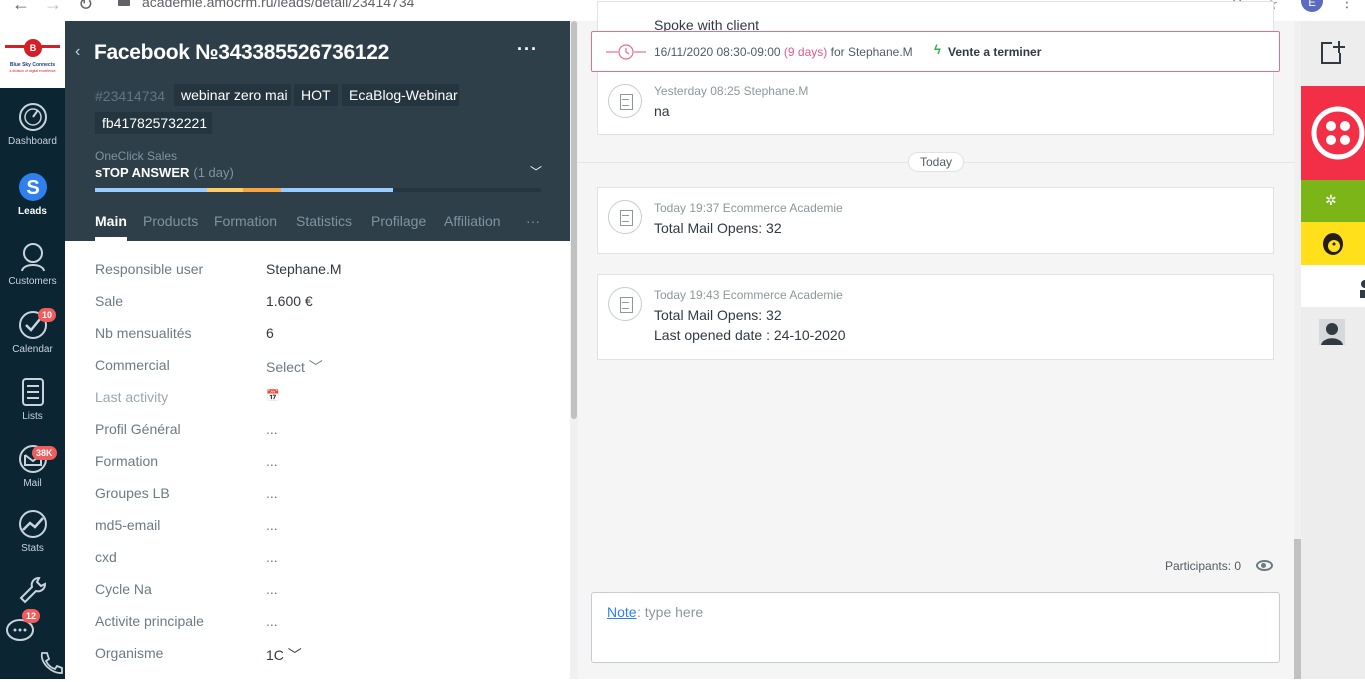  What do you see at coordinates (32, 188) in the screenshot?
I see `svg-text: S` at bounding box center [32, 188].